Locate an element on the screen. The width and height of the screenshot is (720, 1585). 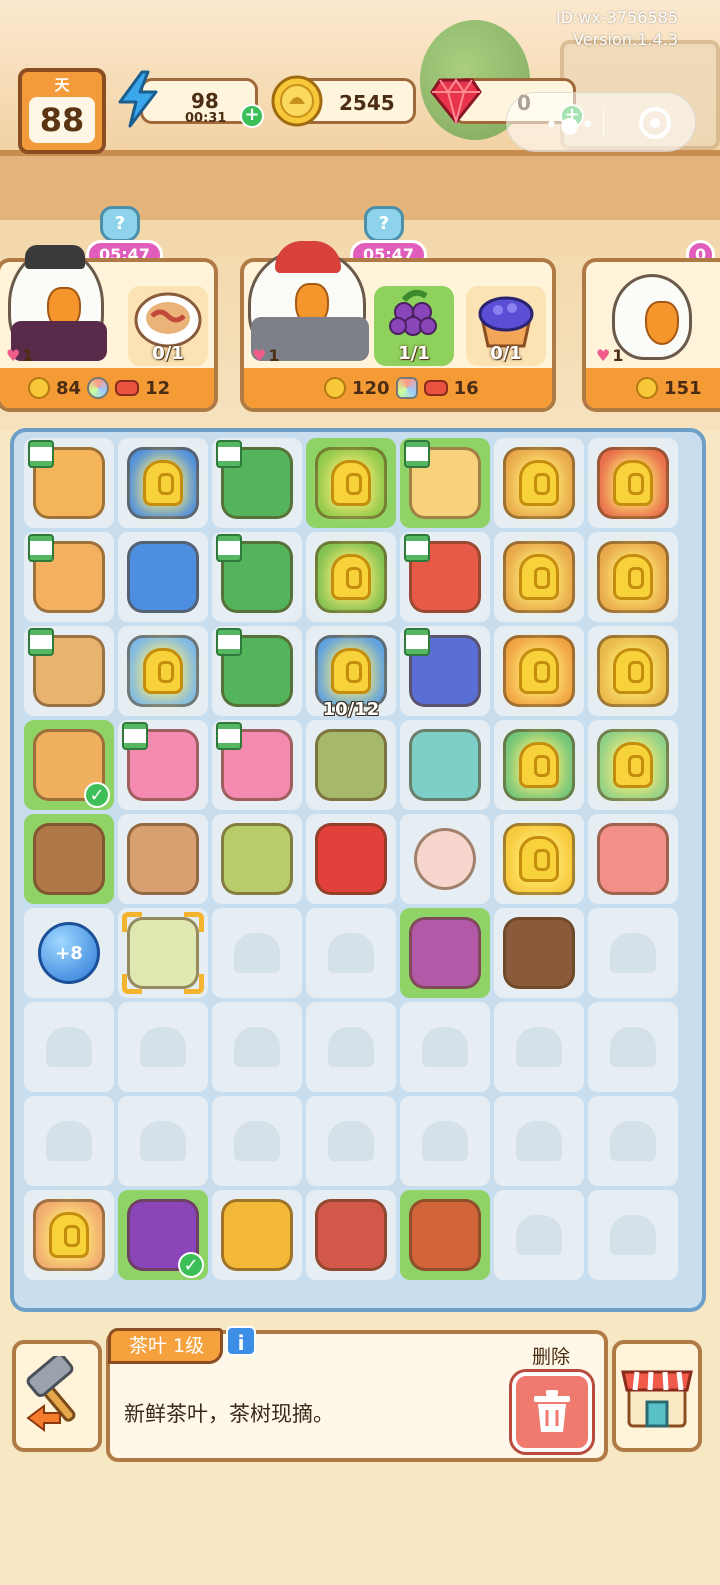
board-cell-mushroom is located at coordinates (539, 953).